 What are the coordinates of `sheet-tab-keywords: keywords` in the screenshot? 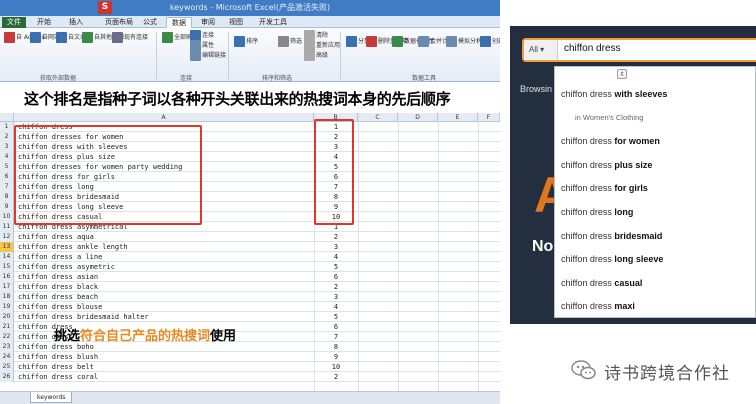 It's located at (51, 397).